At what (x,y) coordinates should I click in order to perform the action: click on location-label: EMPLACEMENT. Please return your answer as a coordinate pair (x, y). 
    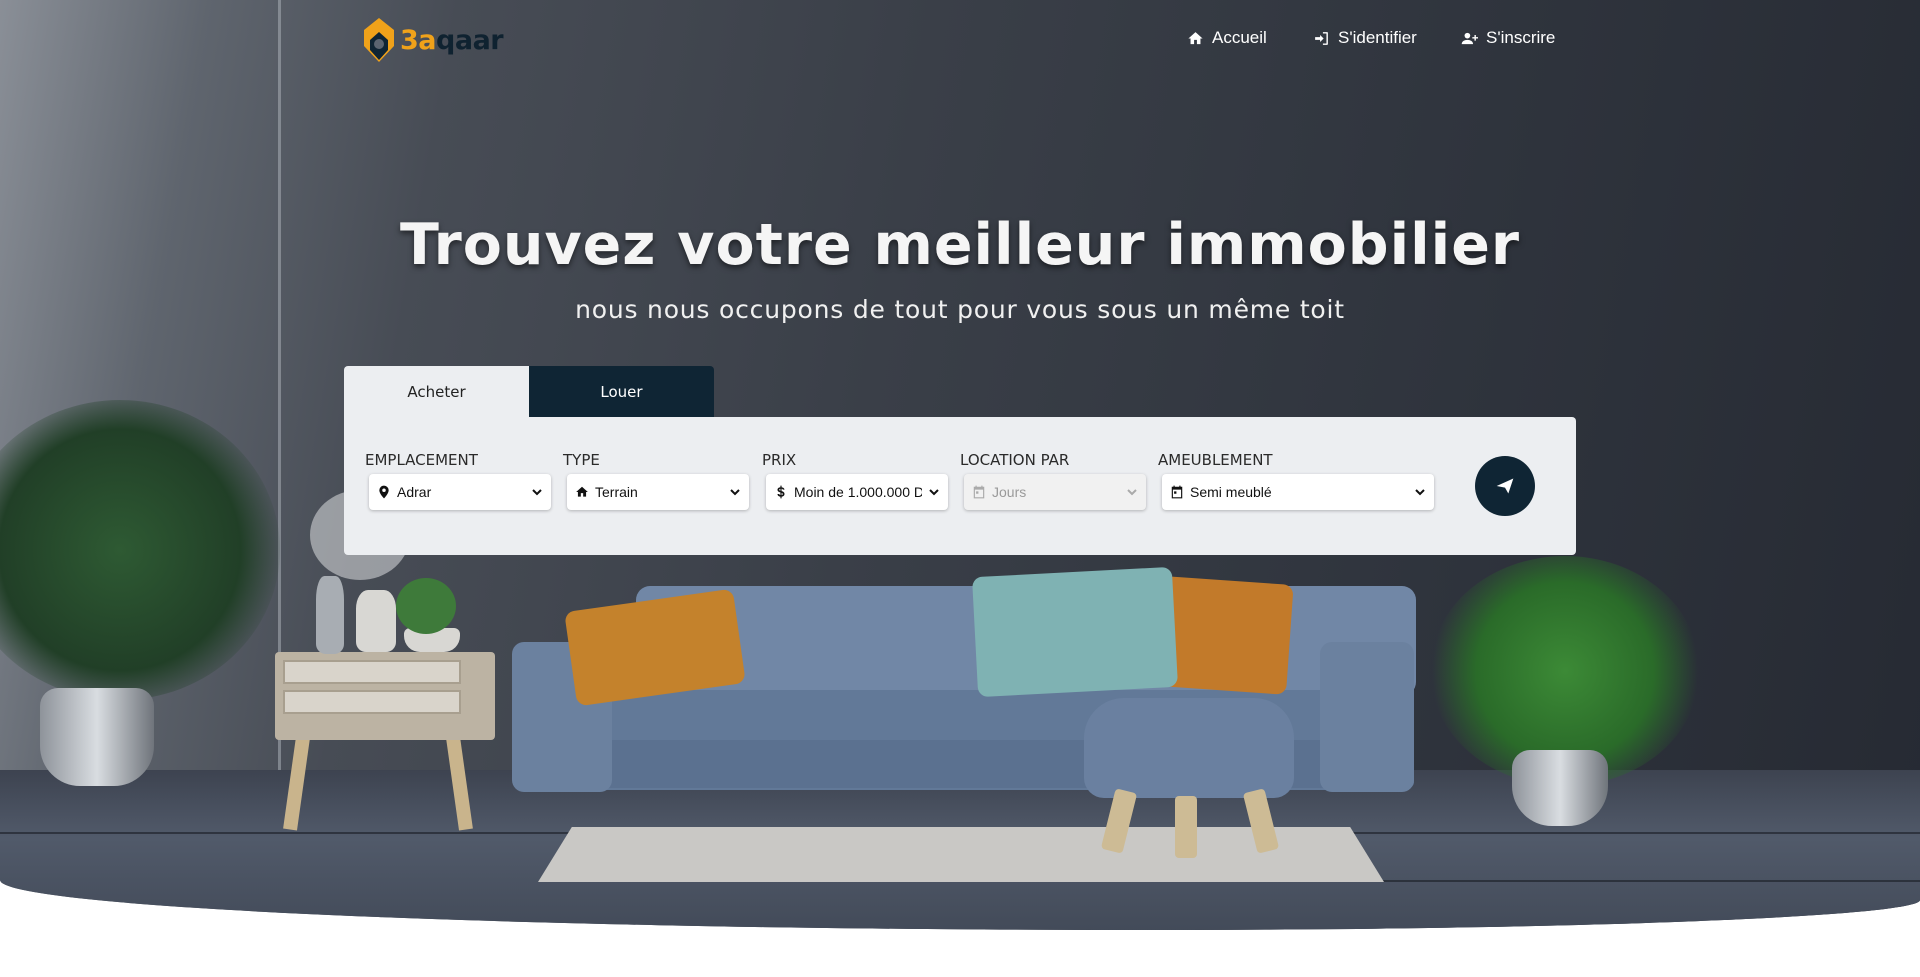
    Looking at the image, I should click on (421, 460).